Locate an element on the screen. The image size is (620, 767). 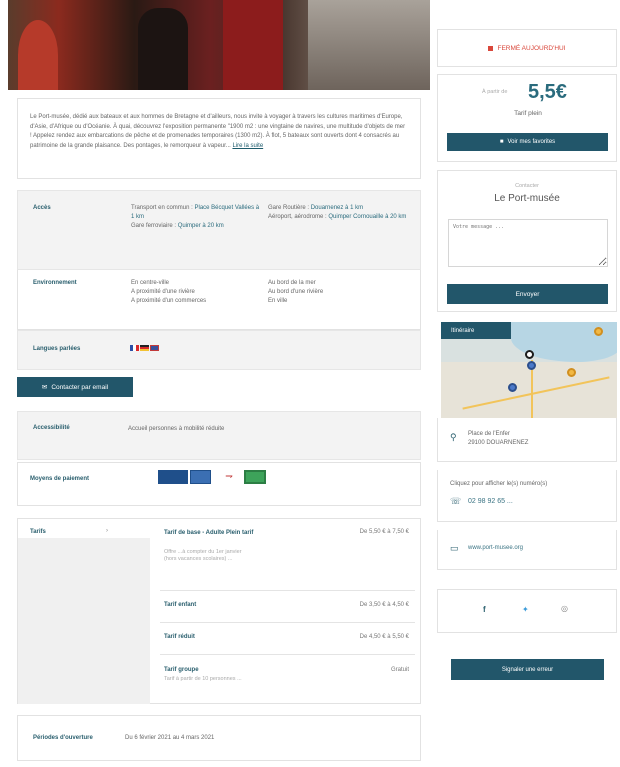
tarifs-label: Tarifs is located at coordinates (38, 532).